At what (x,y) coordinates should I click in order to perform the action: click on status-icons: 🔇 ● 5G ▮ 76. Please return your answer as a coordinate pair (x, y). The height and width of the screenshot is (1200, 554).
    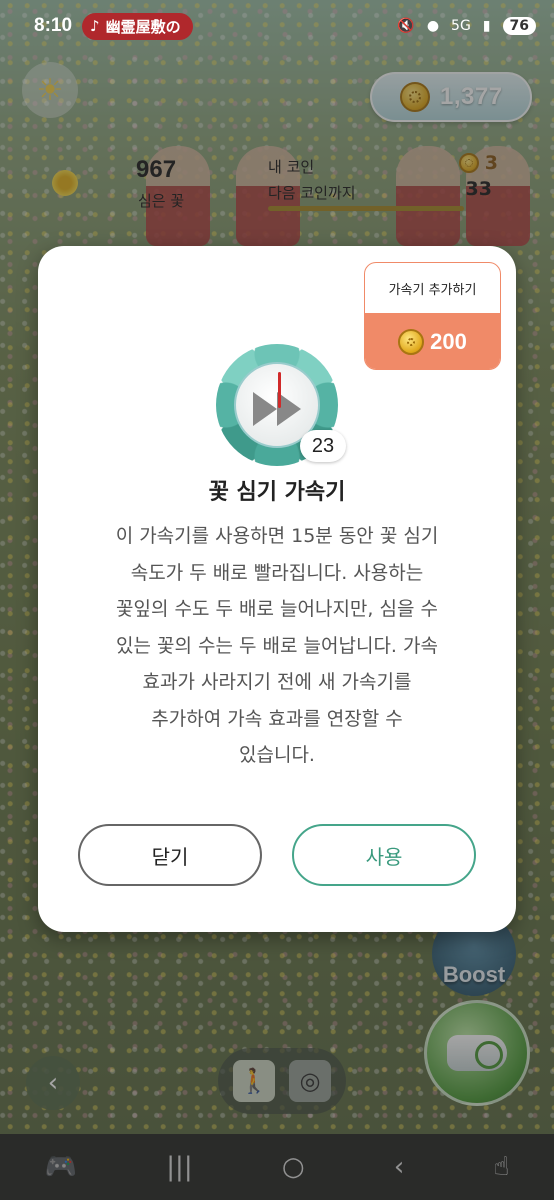
    Looking at the image, I should click on (466, 26).